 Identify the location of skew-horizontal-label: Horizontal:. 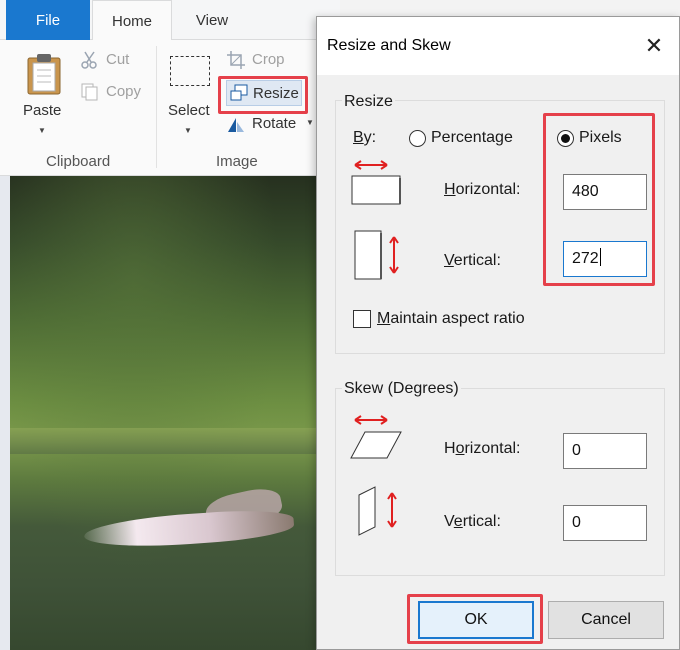
(482, 448).